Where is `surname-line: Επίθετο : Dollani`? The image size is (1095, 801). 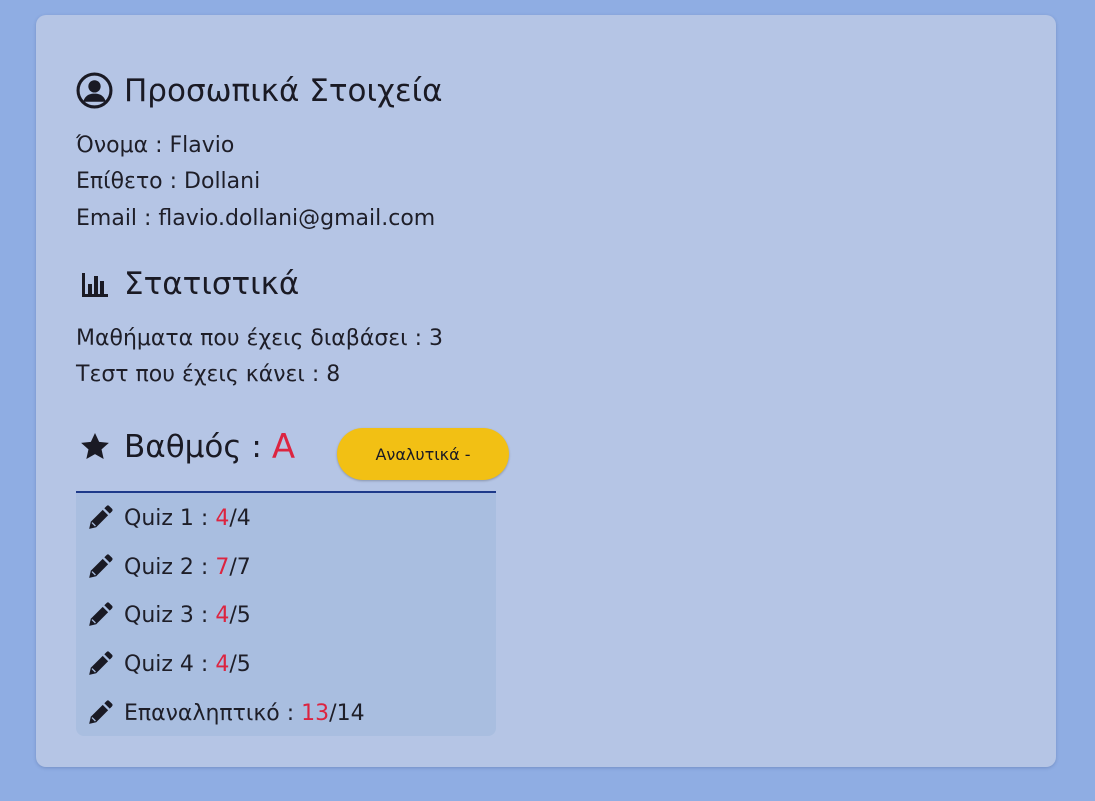
surname-line: Επίθετο : Dollani is located at coordinates (168, 181).